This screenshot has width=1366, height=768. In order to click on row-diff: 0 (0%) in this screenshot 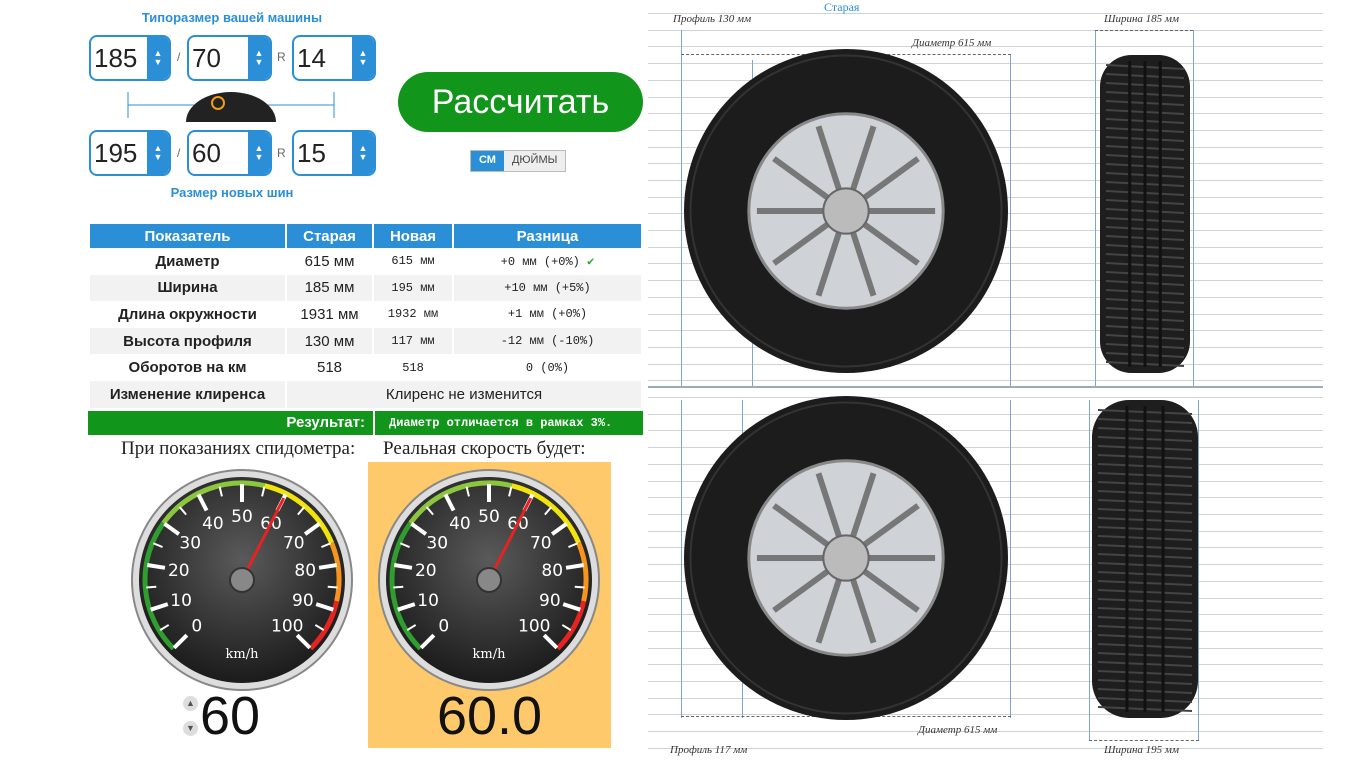, I will do `click(547, 367)`.